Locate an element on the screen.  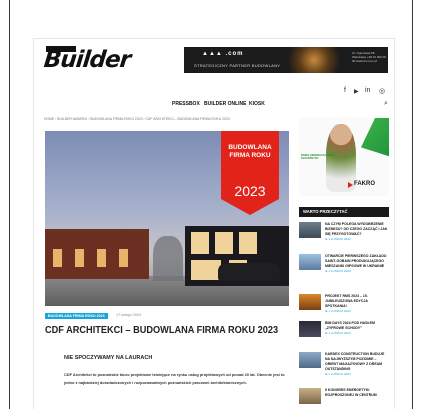
window-frame-right is located at coordinates (412, 204).